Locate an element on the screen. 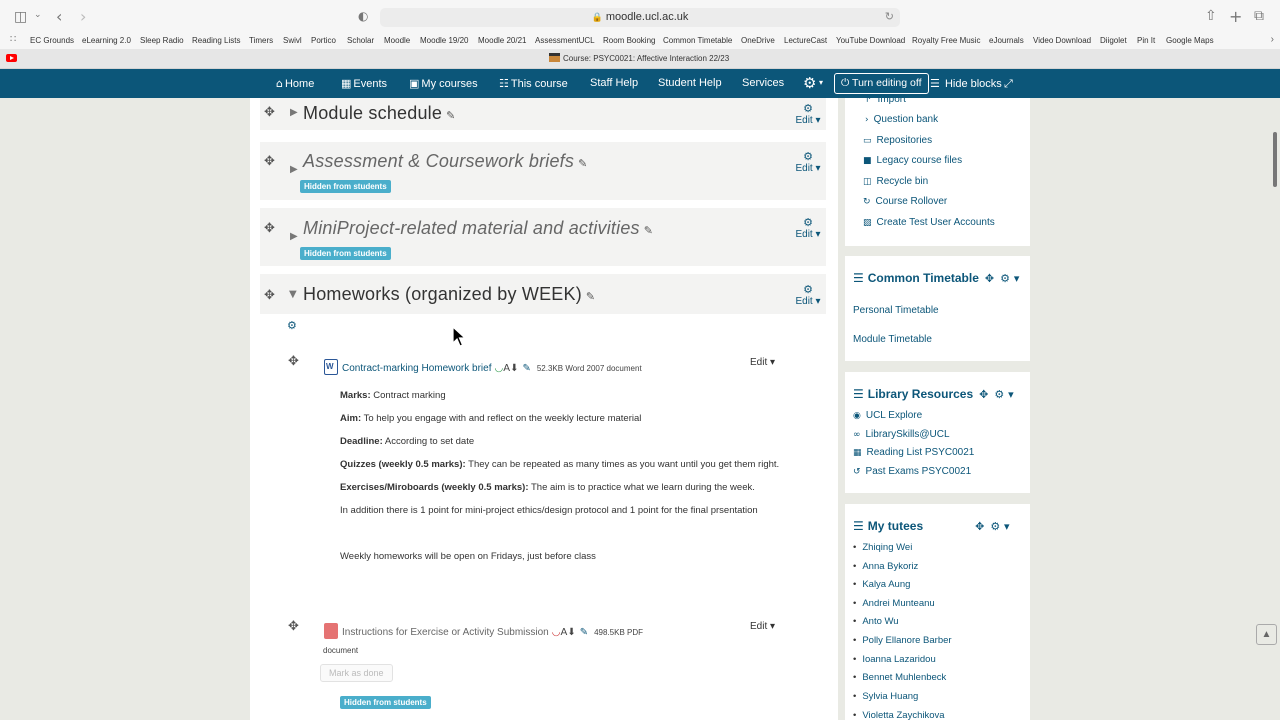 The image size is (1280, 720). bookmark: EC Grounds is located at coordinates (52, 40).